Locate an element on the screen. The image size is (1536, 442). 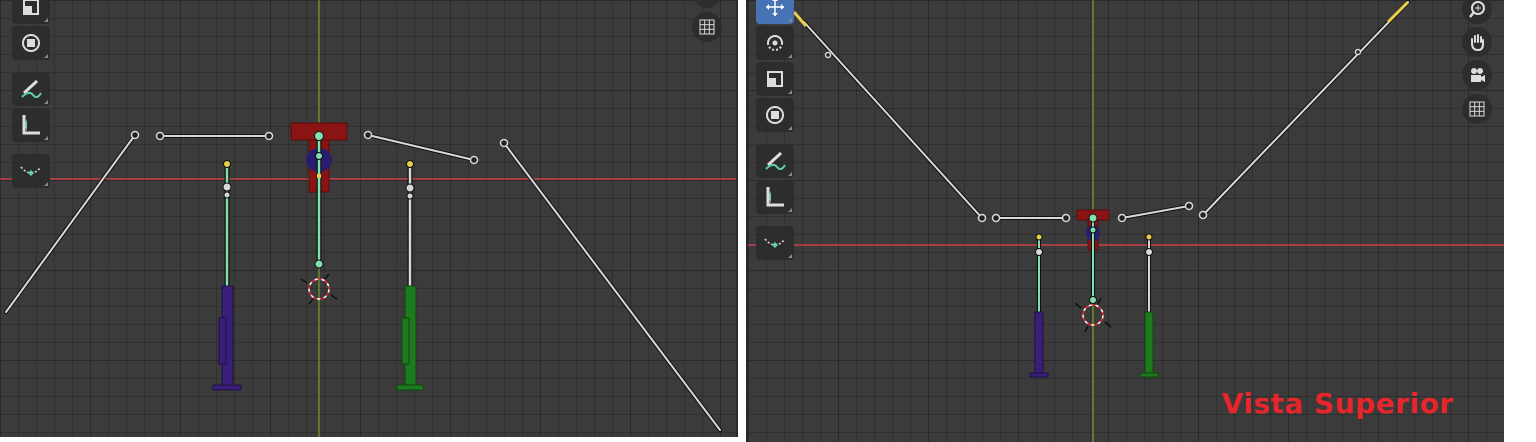
pan-button is located at coordinates (1477, 42).